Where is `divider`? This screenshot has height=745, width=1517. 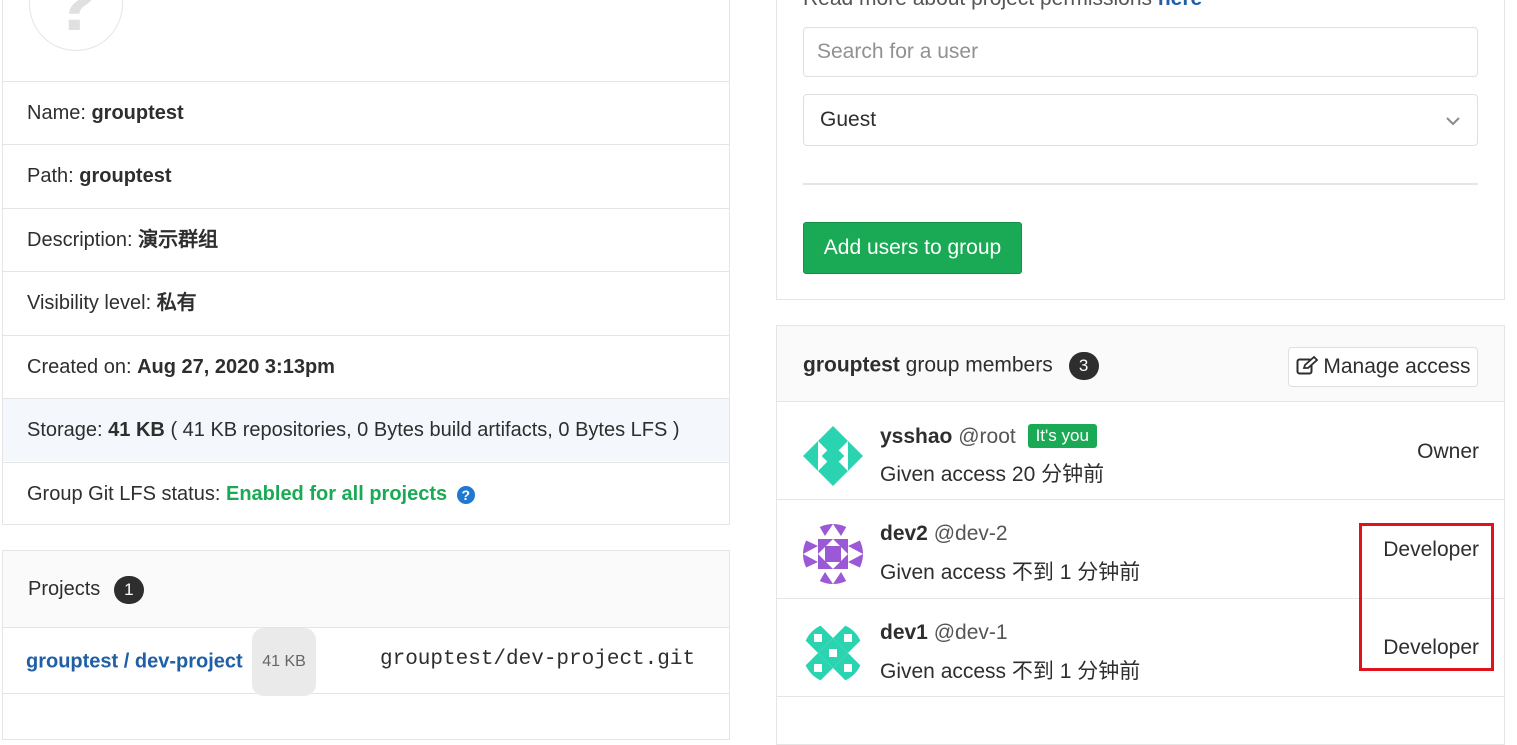
divider is located at coordinates (1140, 184).